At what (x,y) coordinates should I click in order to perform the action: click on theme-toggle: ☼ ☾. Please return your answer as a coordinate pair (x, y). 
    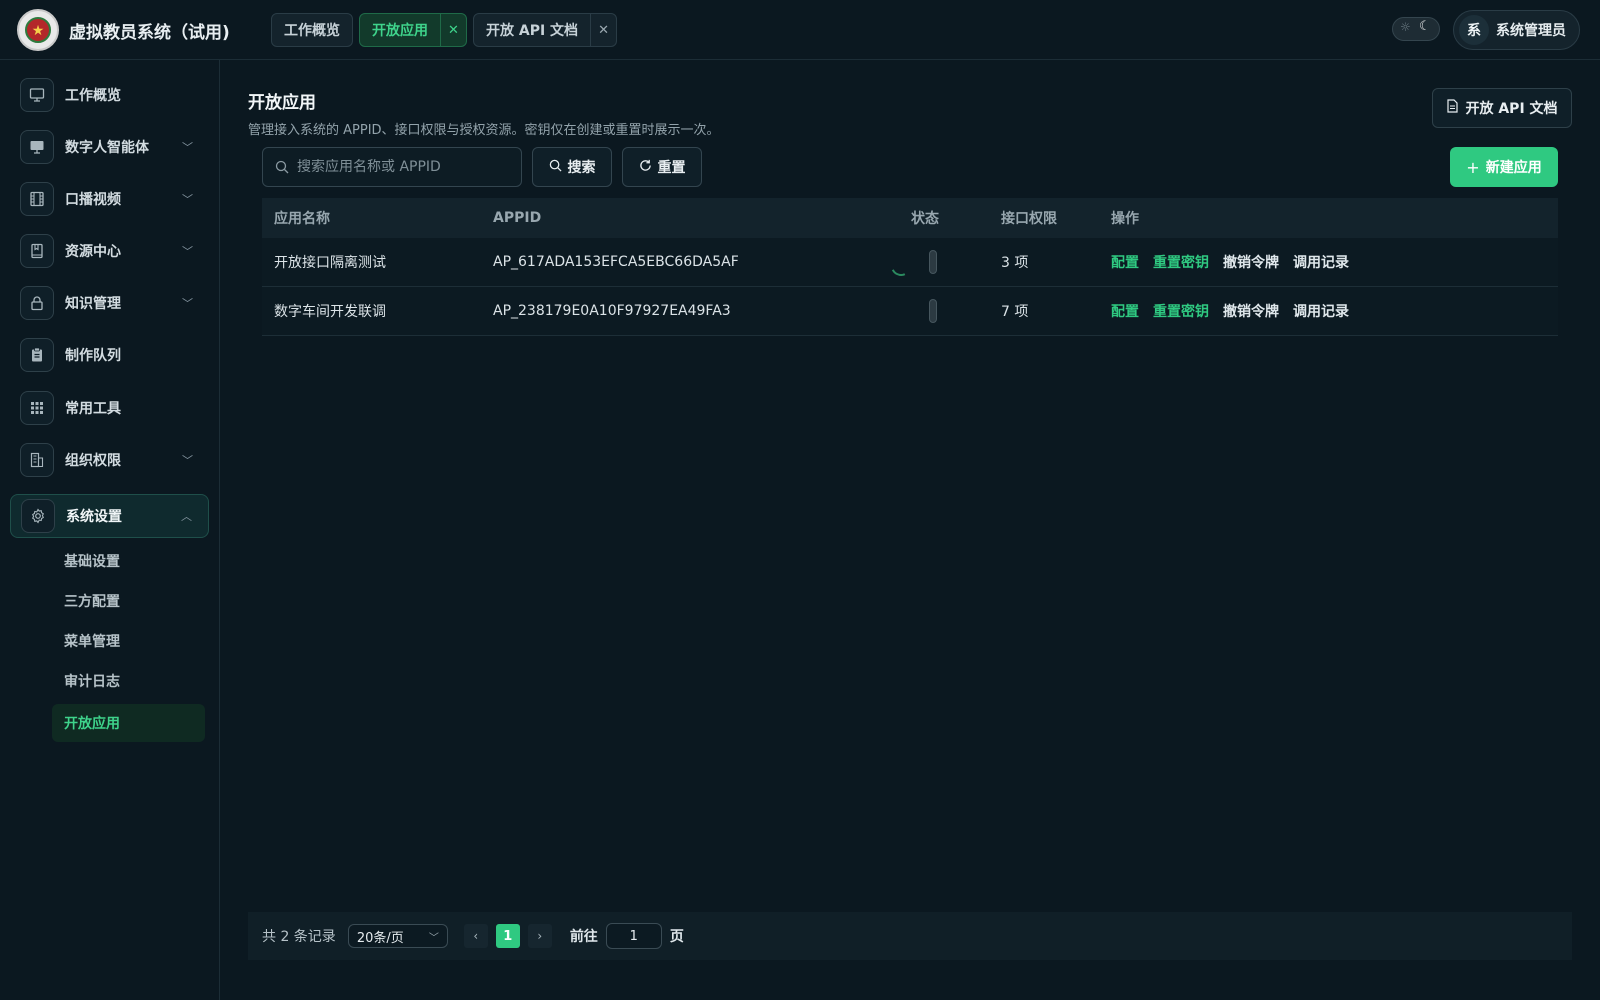
    Looking at the image, I should click on (1416, 29).